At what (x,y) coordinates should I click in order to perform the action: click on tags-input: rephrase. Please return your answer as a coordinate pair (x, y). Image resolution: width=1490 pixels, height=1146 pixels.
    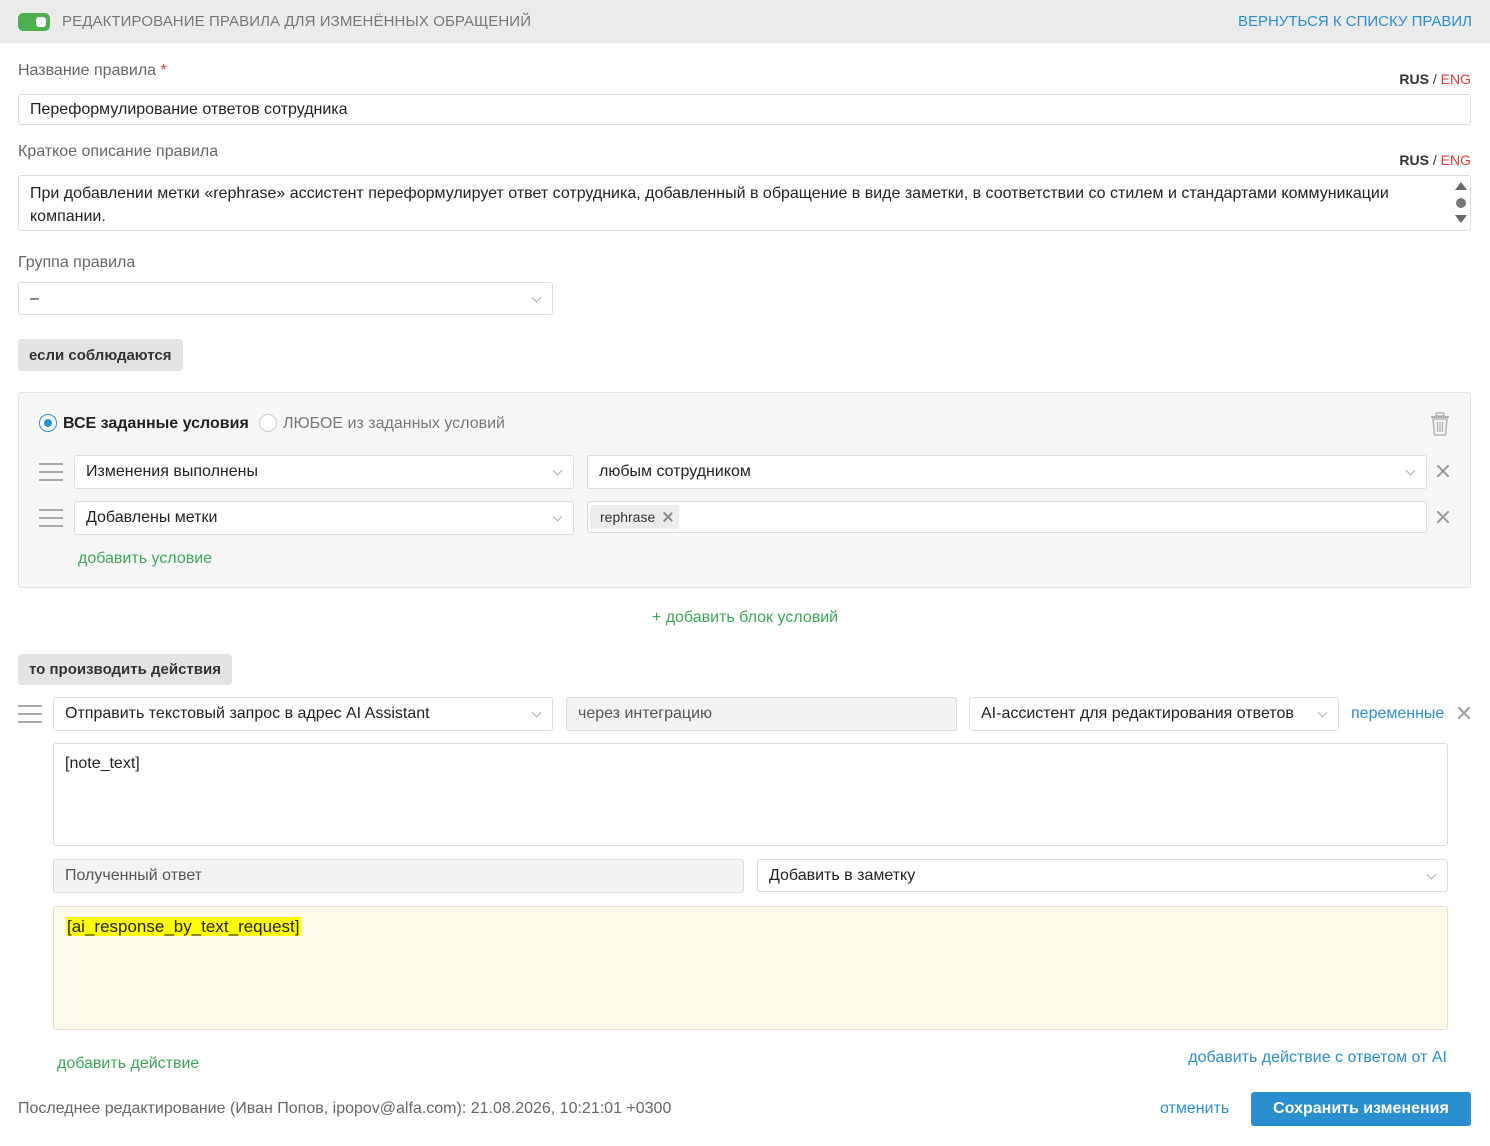
    Looking at the image, I should click on (1007, 517).